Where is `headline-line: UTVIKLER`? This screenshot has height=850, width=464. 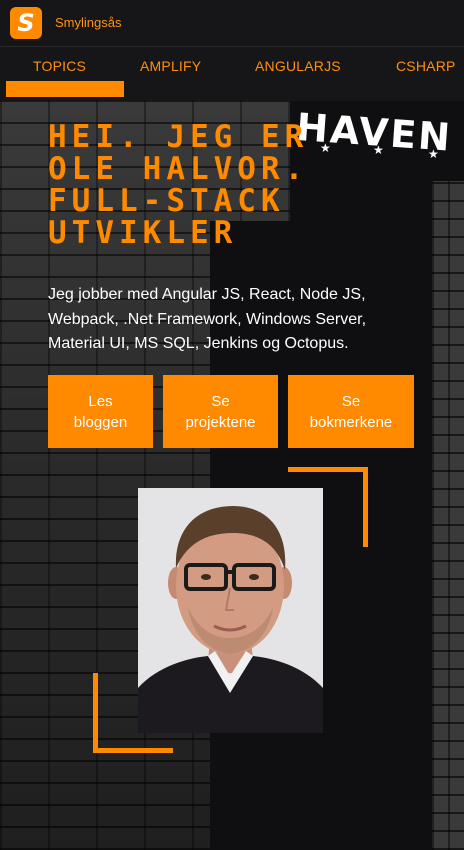 headline-line: UTVIKLER is located at coordinates (143, 233).